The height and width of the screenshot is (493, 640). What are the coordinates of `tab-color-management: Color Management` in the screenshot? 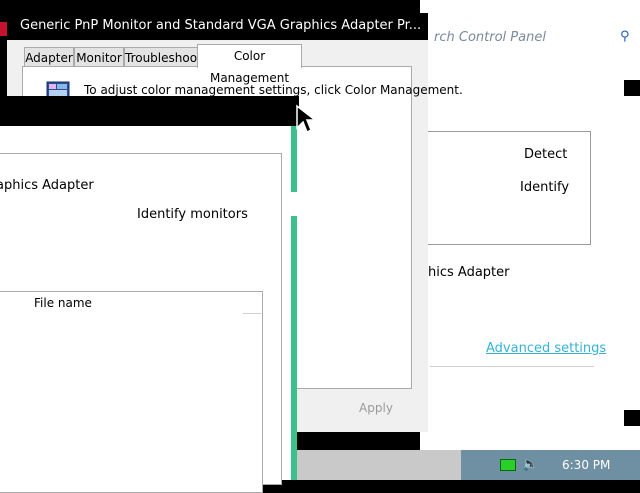 It's located at (249, 64).